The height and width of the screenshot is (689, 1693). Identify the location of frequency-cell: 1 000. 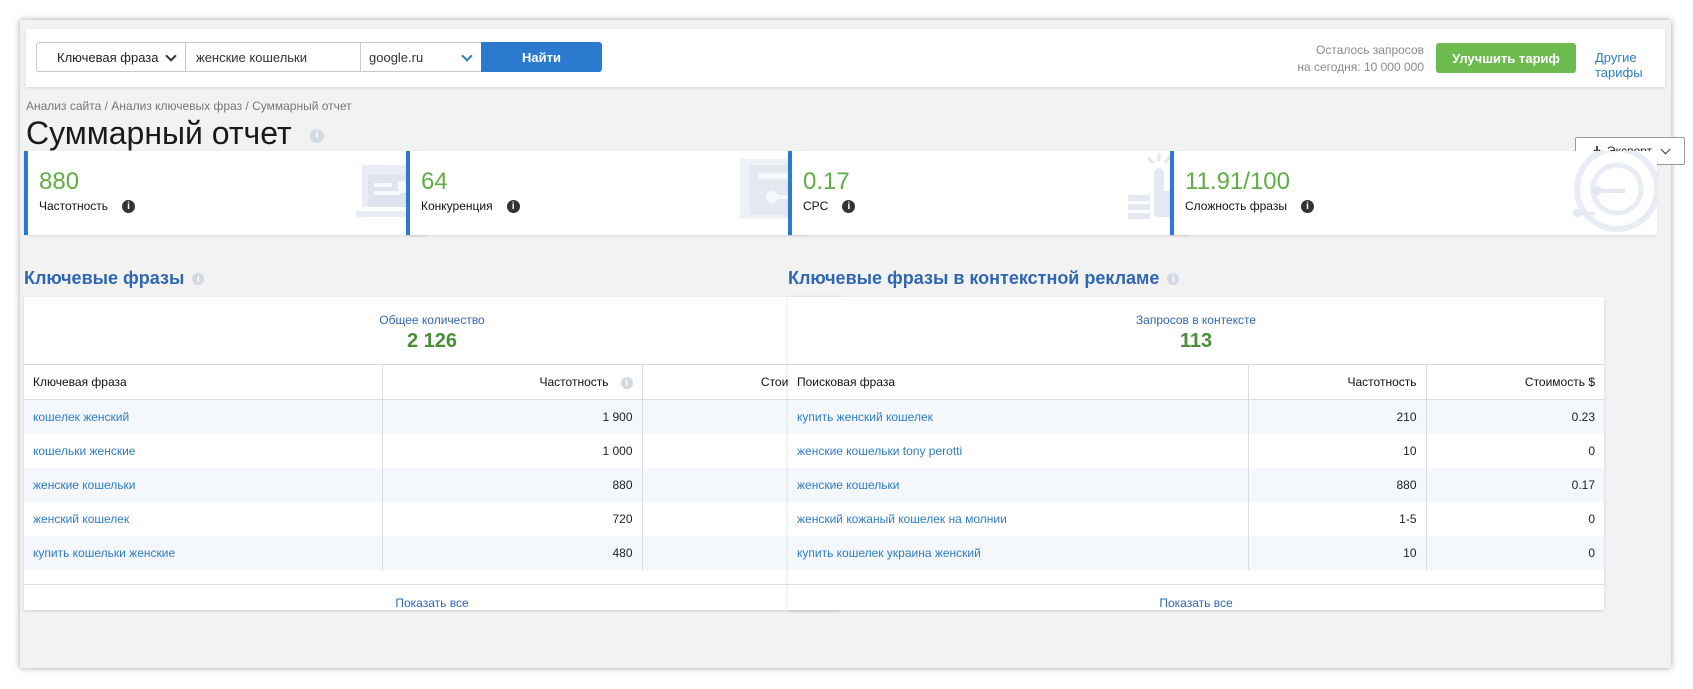
(511, 450).